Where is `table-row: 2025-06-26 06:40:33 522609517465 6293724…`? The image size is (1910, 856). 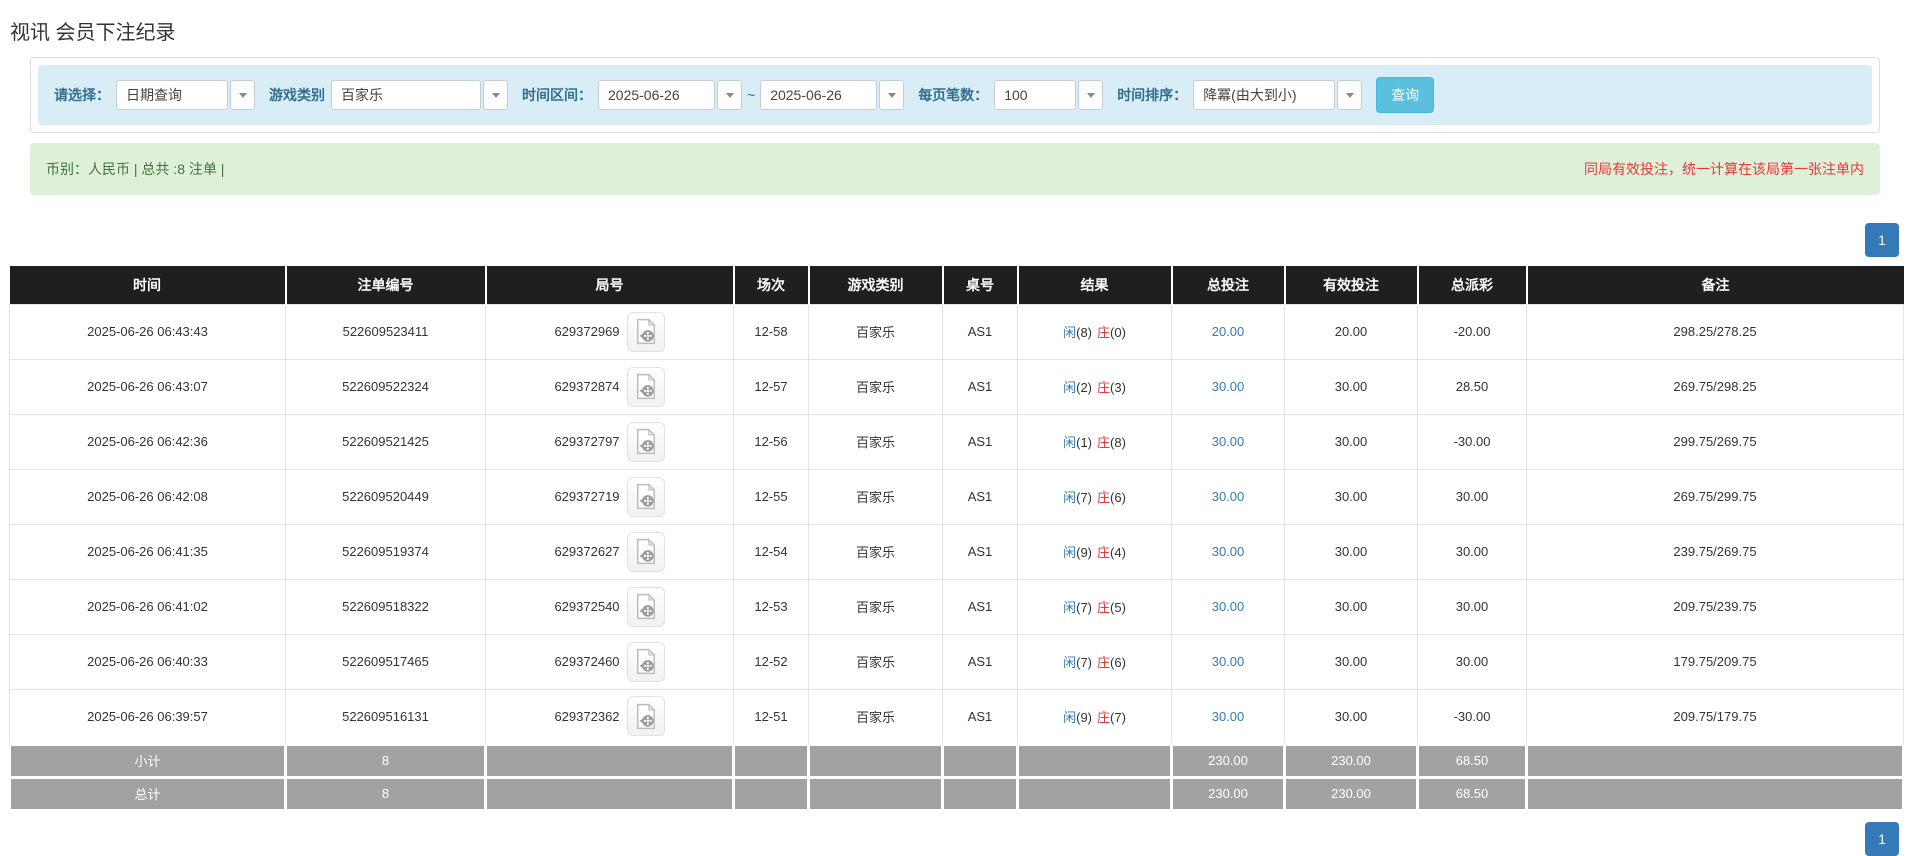 table-row: 2025-06-26 06:40:33 522609517465 6293724… is located at coordinates (956, 661).